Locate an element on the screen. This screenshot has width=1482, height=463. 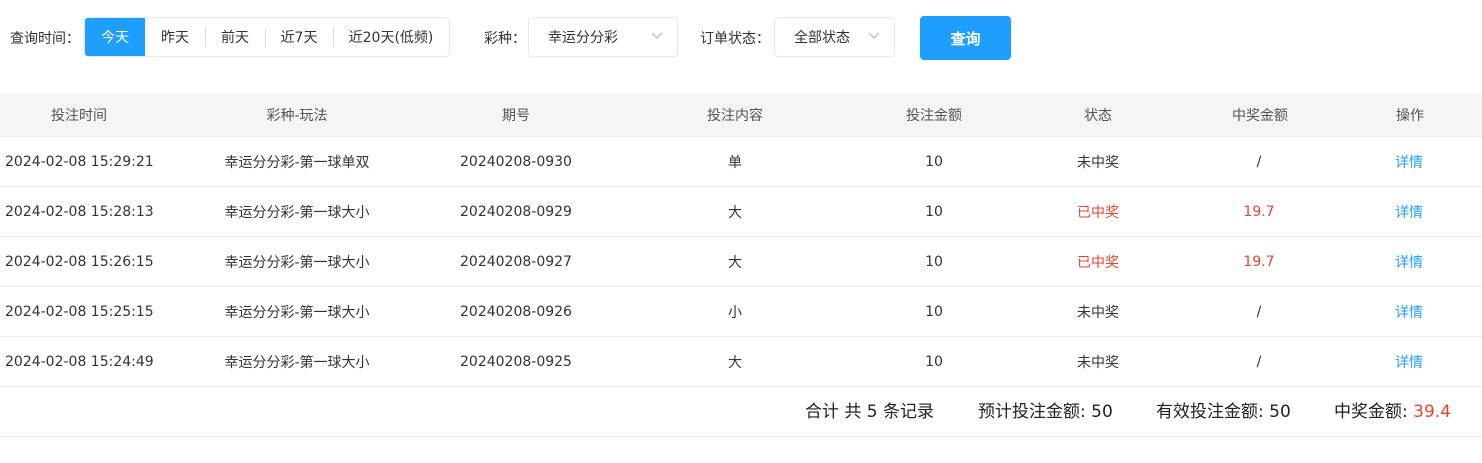
date-option-label: 近7天 is located at coordinates (299, 38).